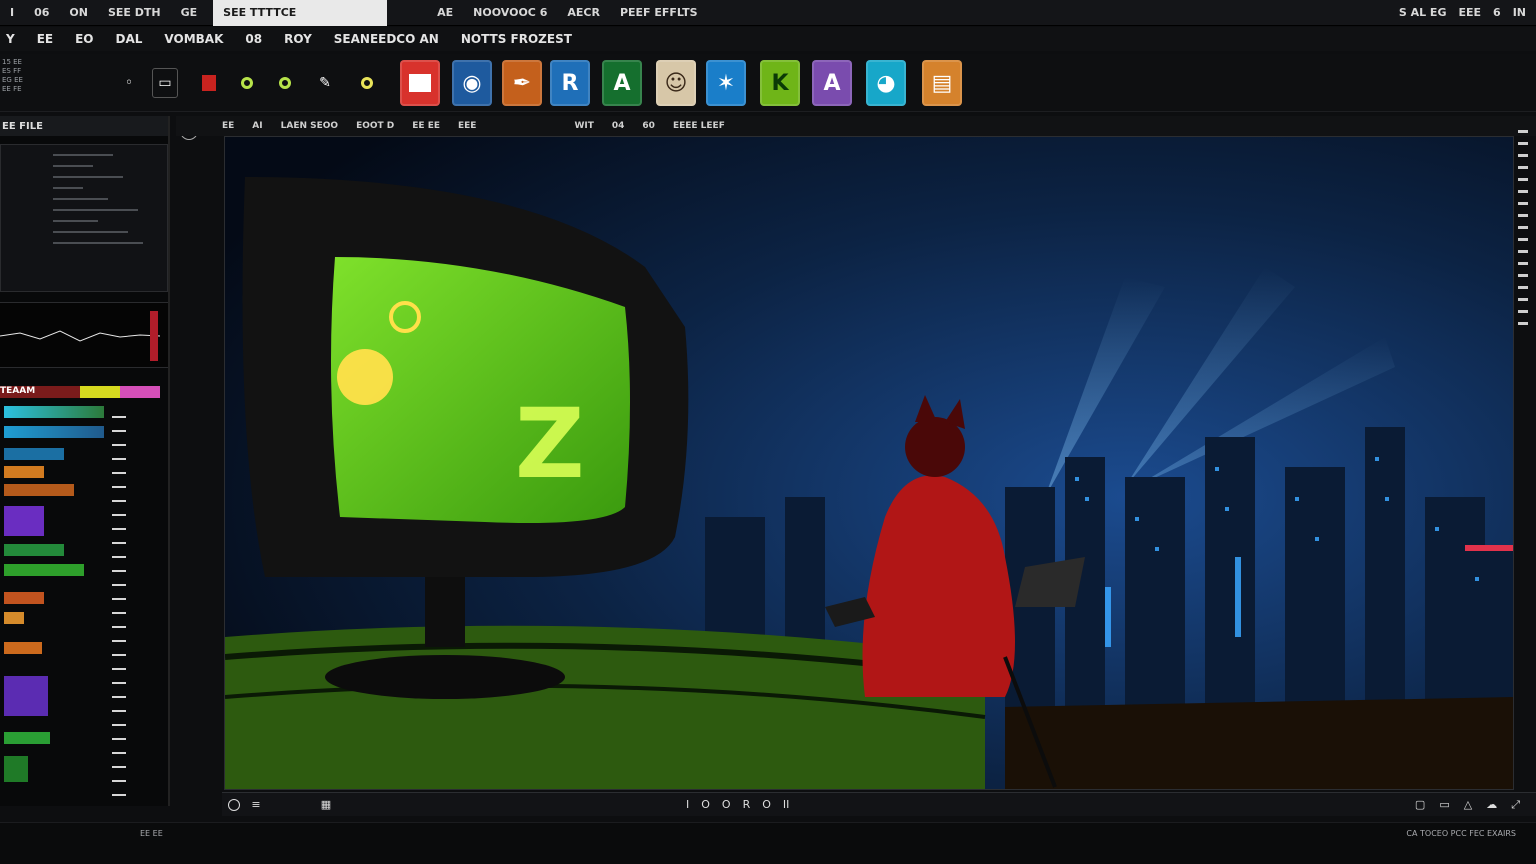 Image resolution: width=1536 pixels, height=864 pixels. What do you see at coordinates (1423, 12) in the screenshot?
I see `window-control: S AL EG` at bounding box center [1423, 12].